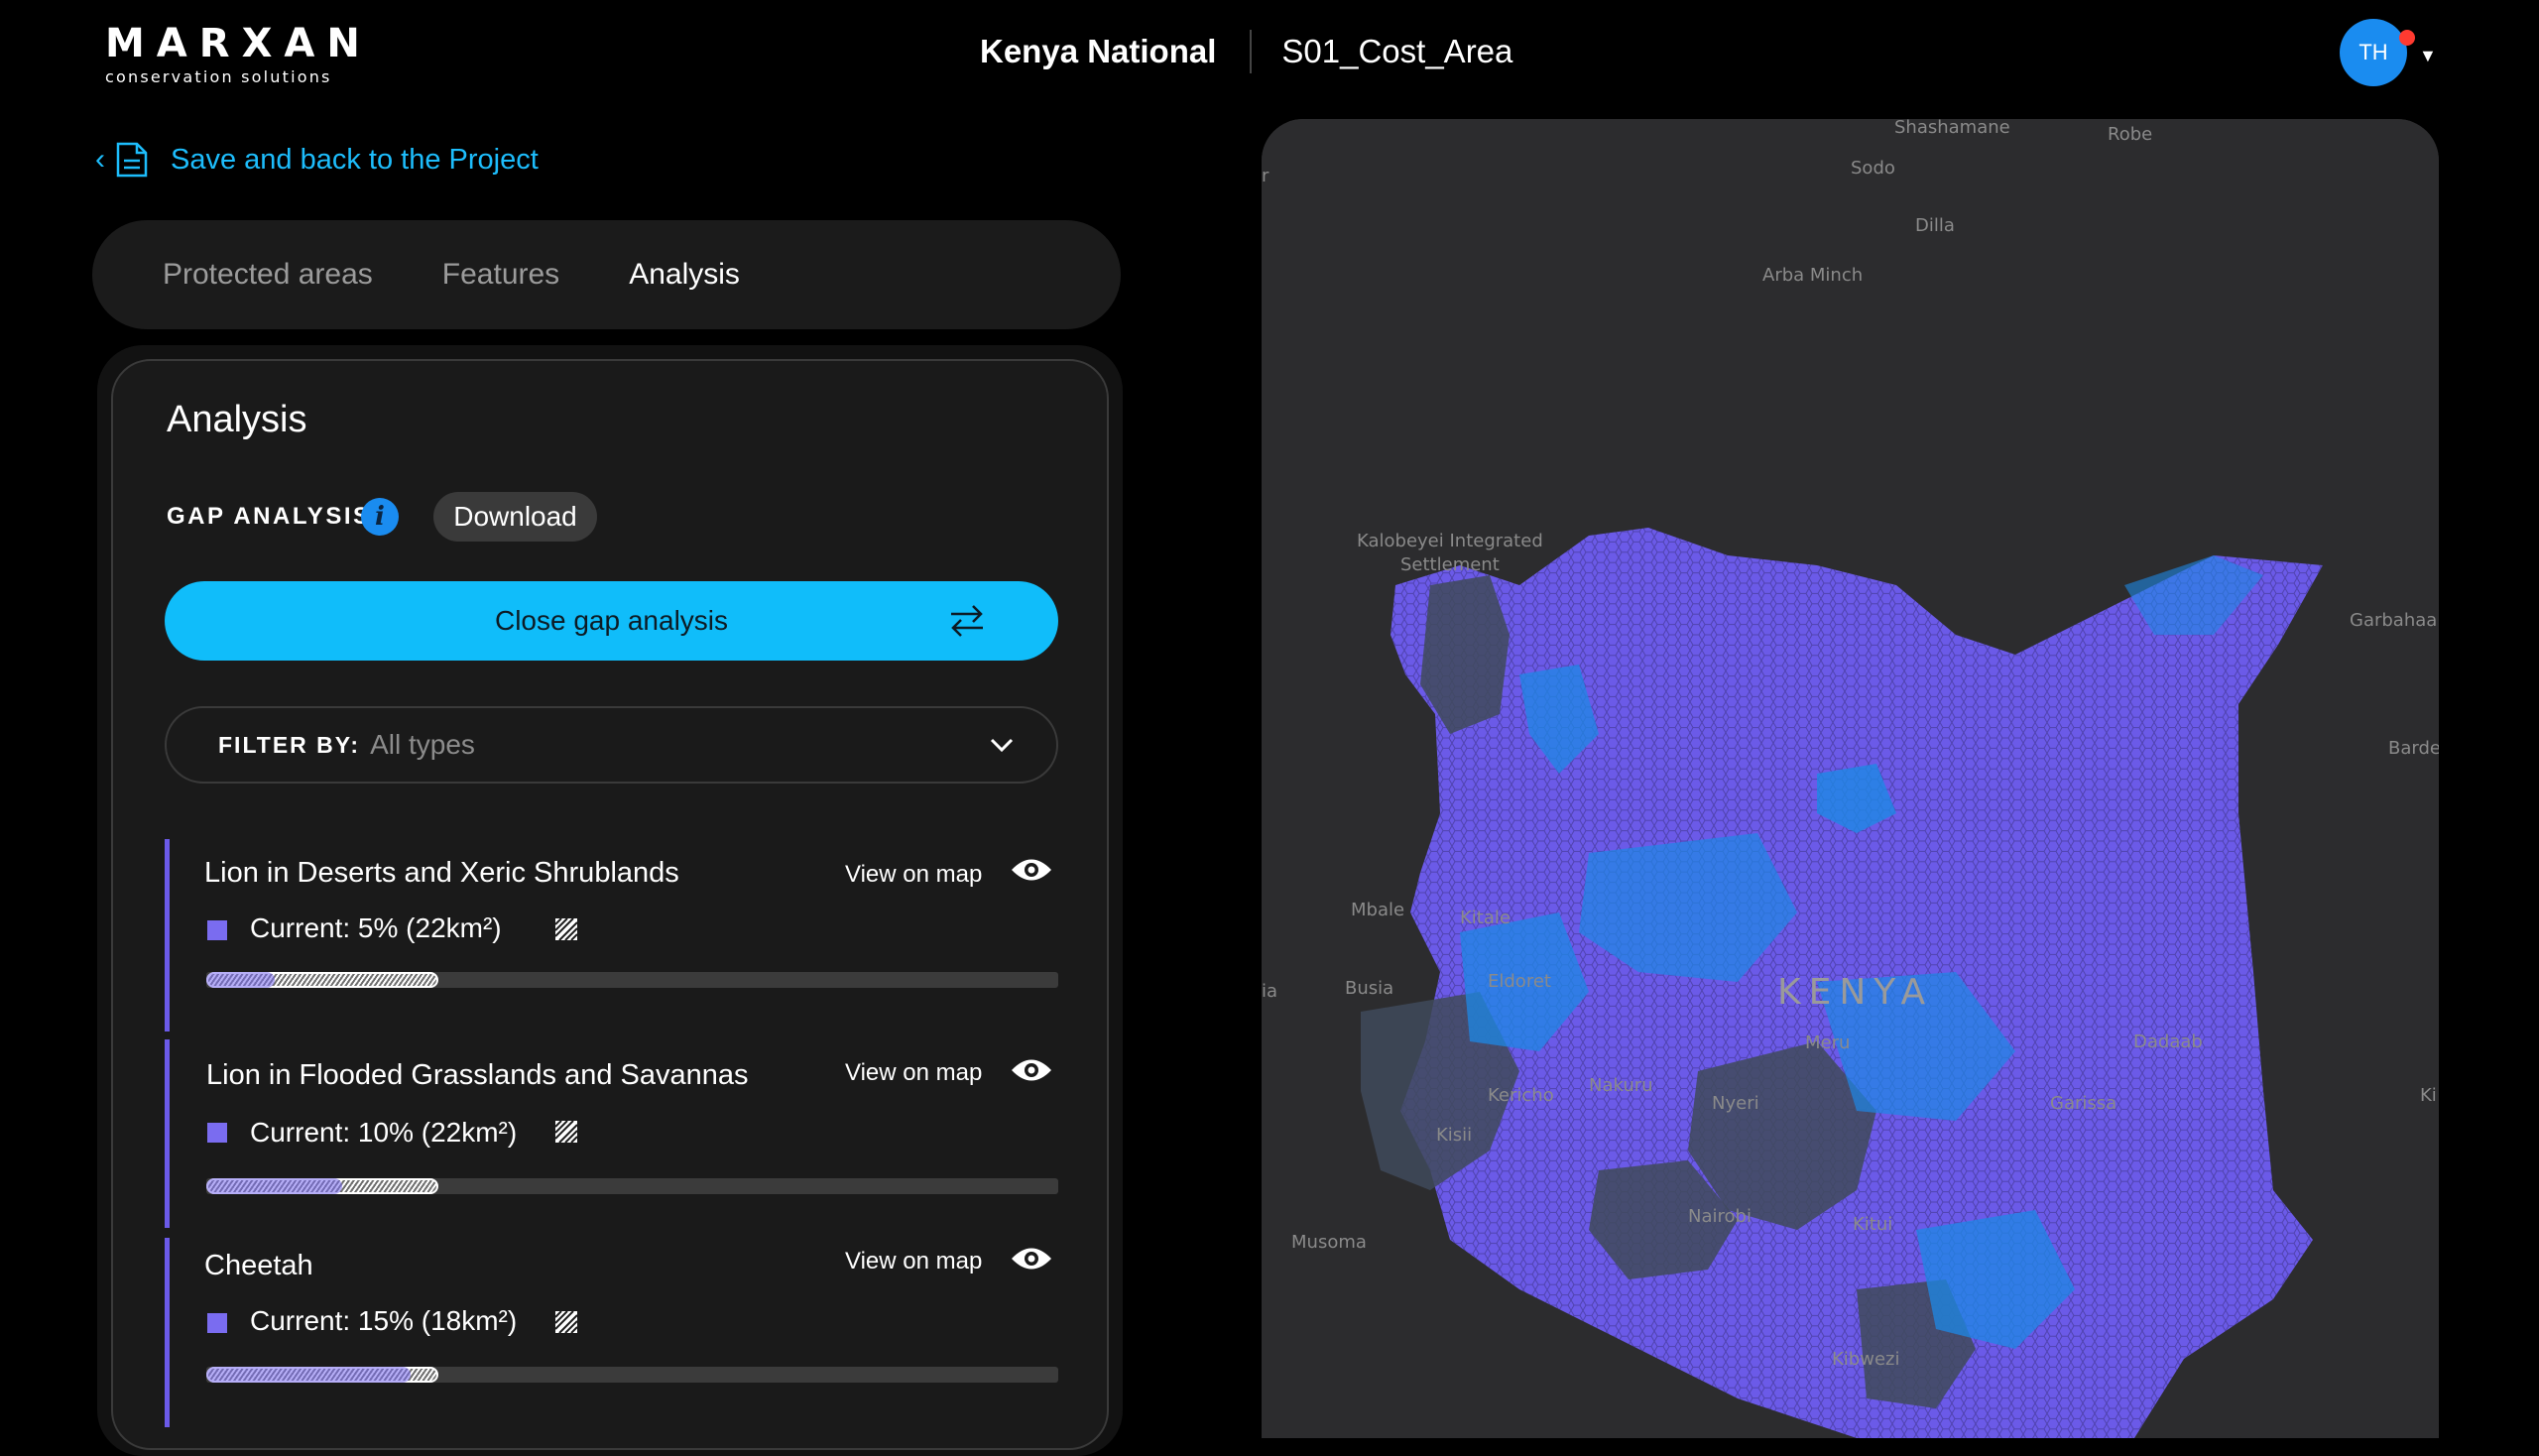 The image size is (2539, 1456). Describe the element at coordinates (1454, 1135) in the screenshot. I see `place-label: Kisii` at that location.